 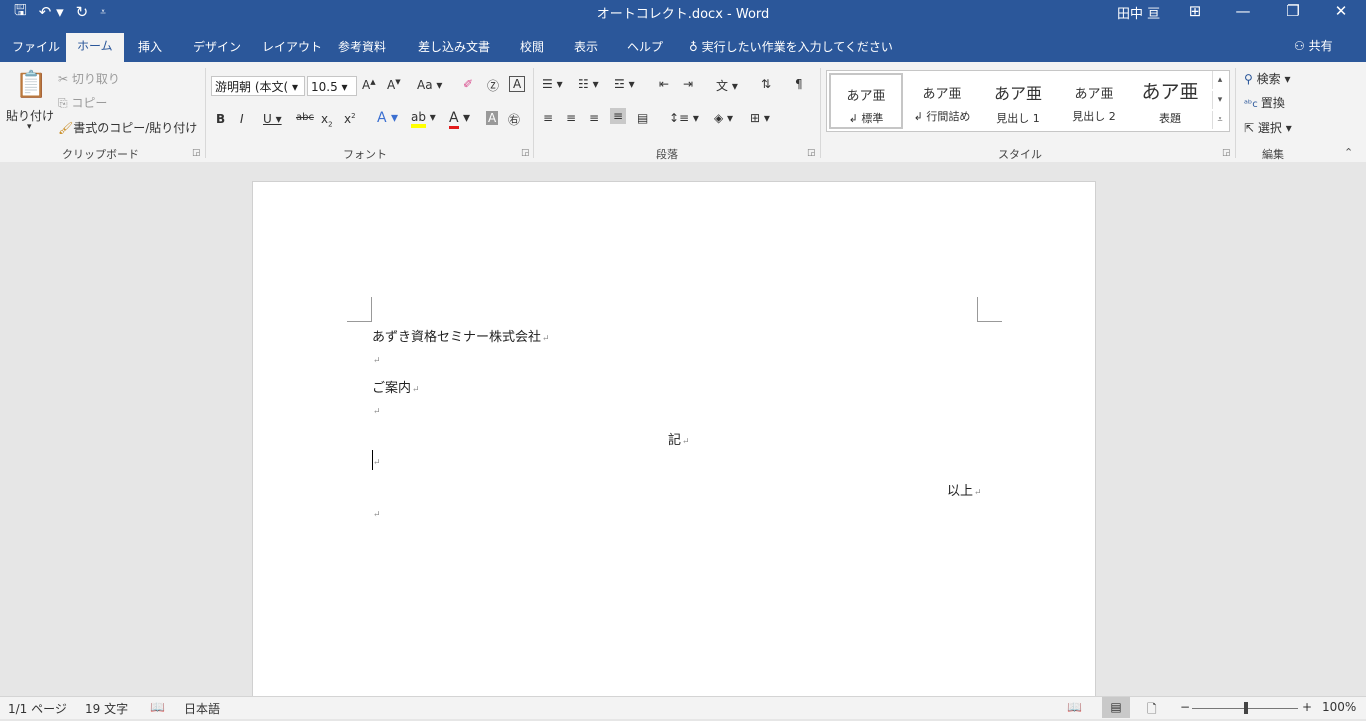 I want to click on underline-icon: U ▾, so click(x=272, y=119).